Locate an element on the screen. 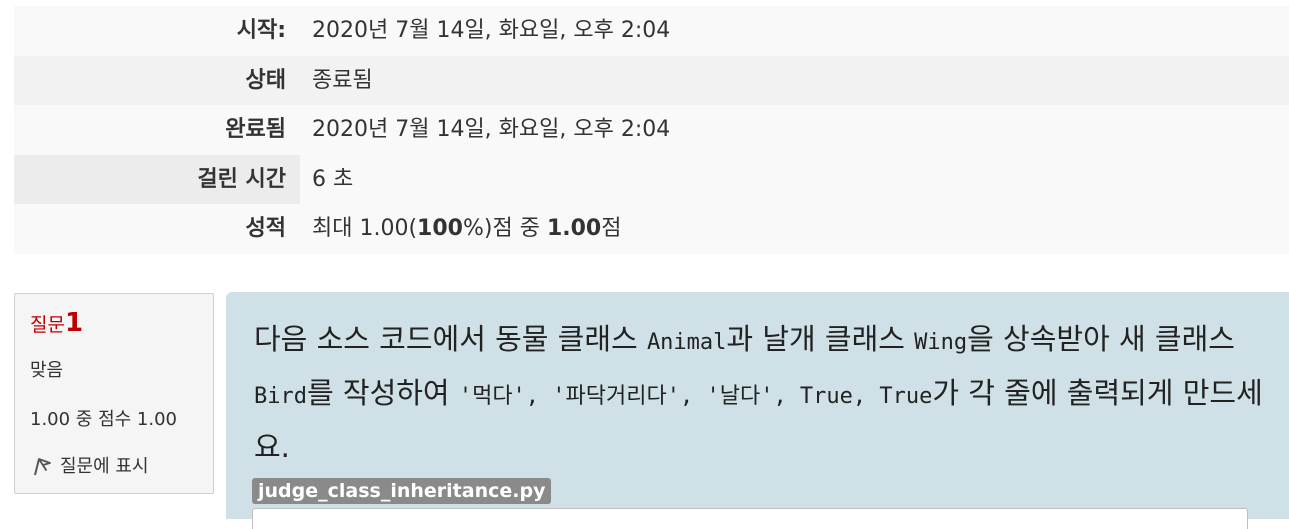 This screenshot has height=529, width=1289. grade-label: 성적 is located at coordinates (265, 229).